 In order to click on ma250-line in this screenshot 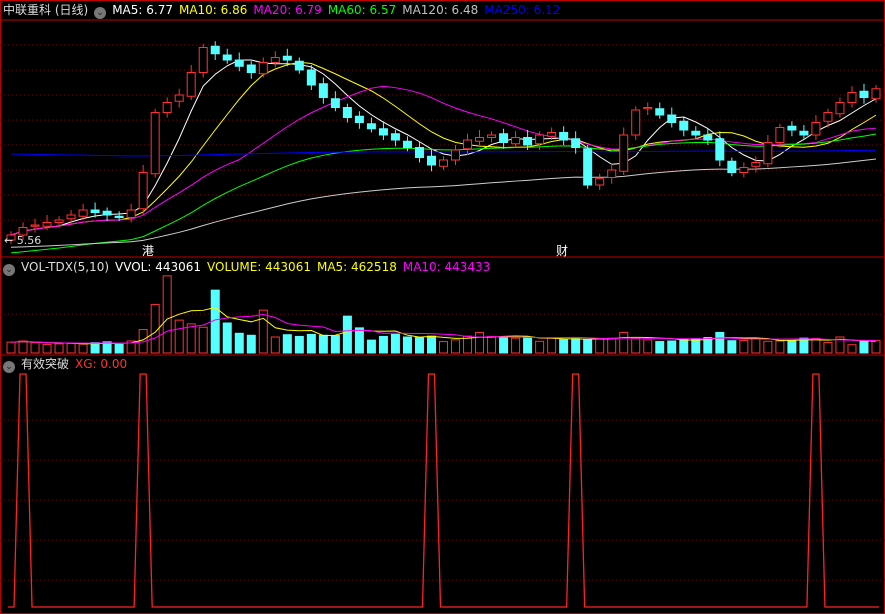, I will do `click(443, 153)`.